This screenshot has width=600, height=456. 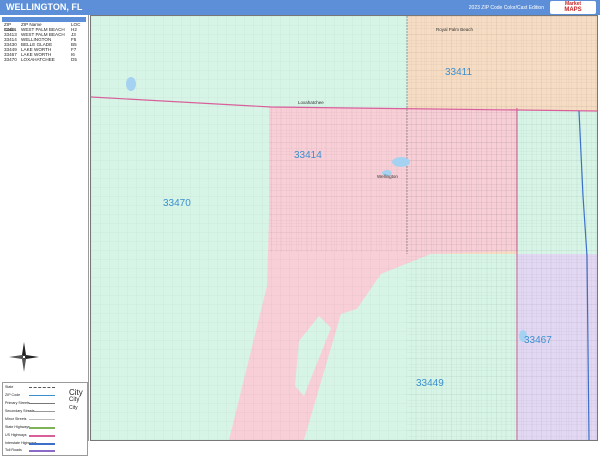 What do you see at coordinates (387, 176) in the screenshot?
I see `place-label-wellington: Wellington` at bounding box center [387, 176].